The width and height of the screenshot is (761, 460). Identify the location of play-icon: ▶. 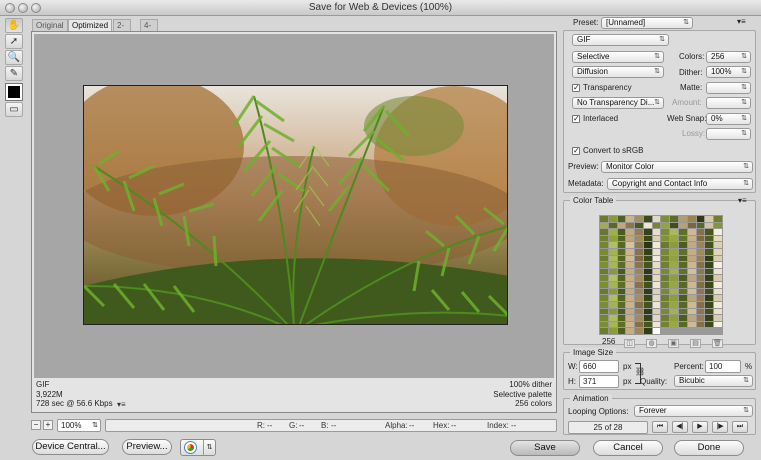
(700, 427).